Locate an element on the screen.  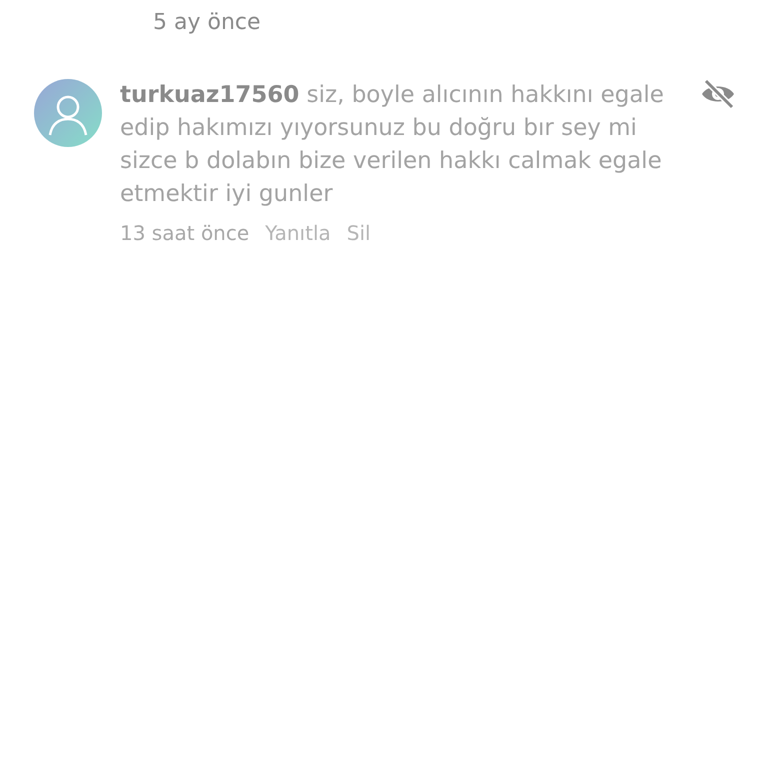
action-link: Sil is located at coordinates (358, 233).